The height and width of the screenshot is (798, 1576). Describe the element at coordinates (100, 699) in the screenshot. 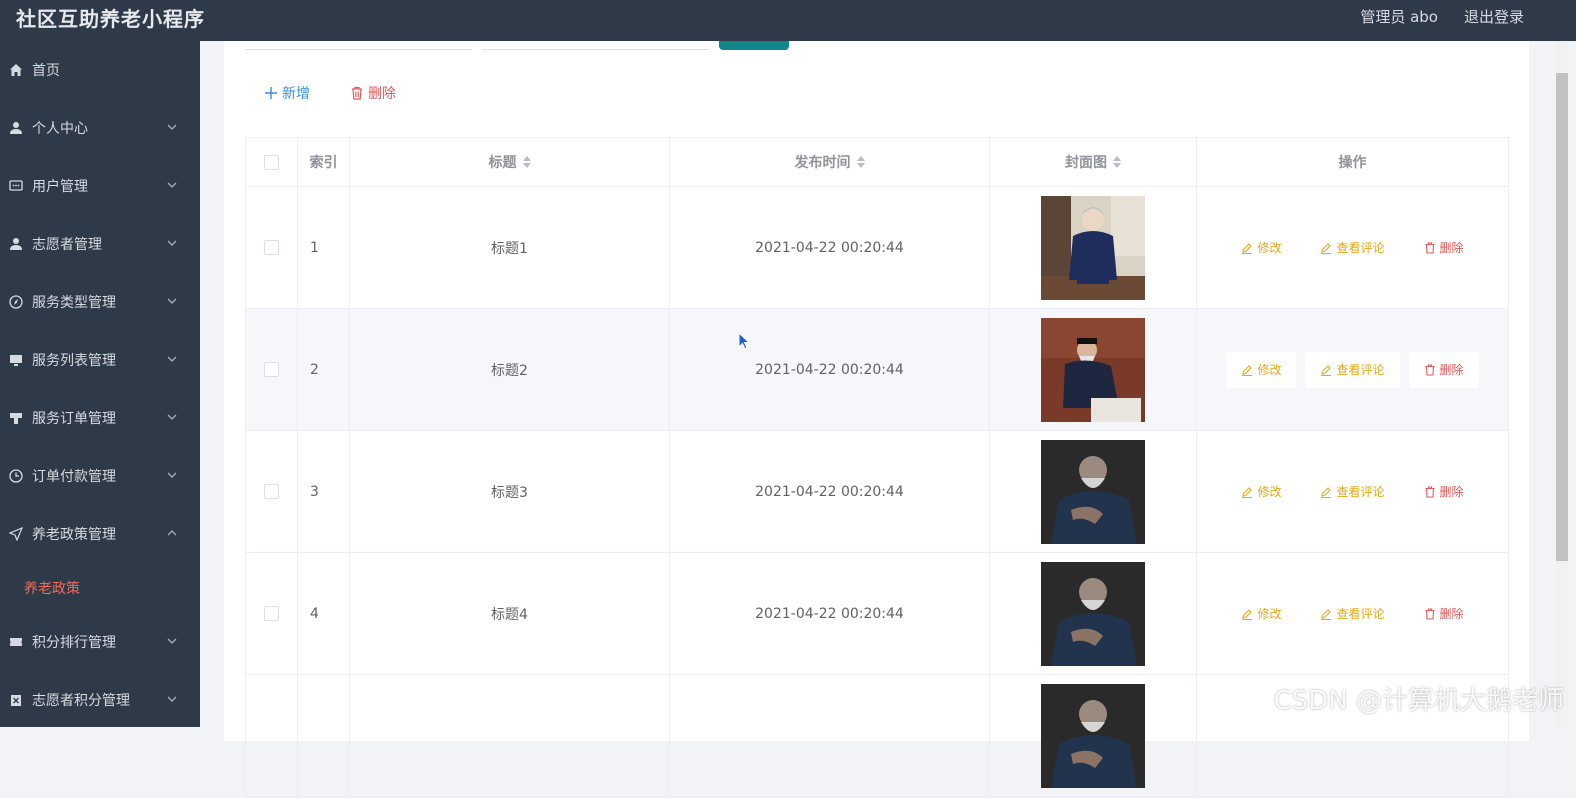

I see `sidebar-item-volunteer-points-management: 志愿者积分管理` at that location.